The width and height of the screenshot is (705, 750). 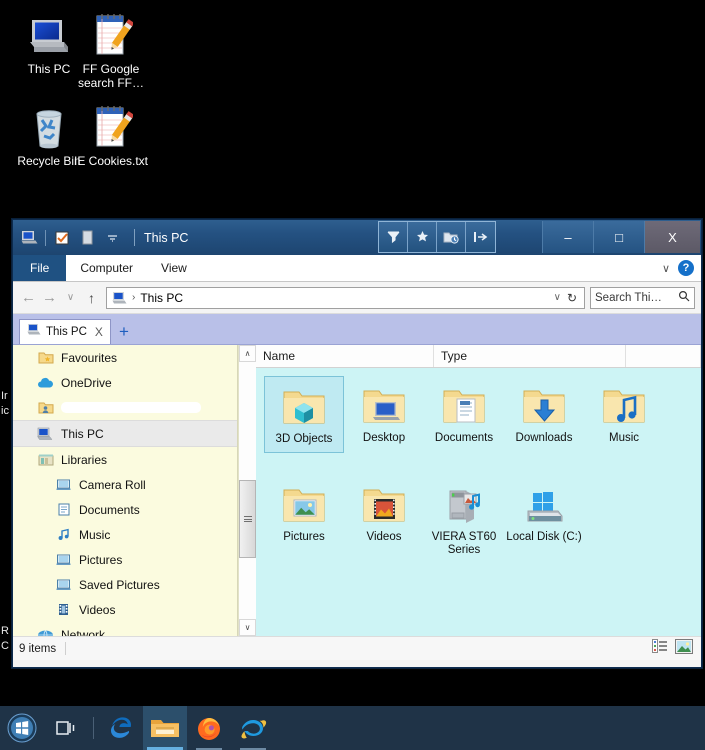 What do you see at coordinates (125, 382) in the screenshot?
I see `sidebar-item-onedrive: OneDrive` at bounding box center [125, 382].